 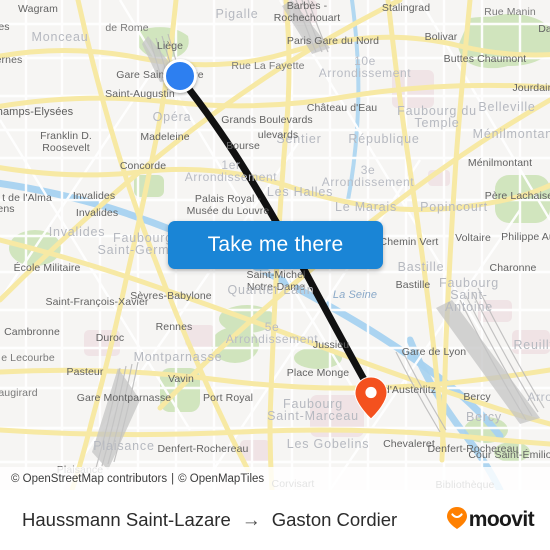 I want to click on destination-marker, so click(x=371, y=398).